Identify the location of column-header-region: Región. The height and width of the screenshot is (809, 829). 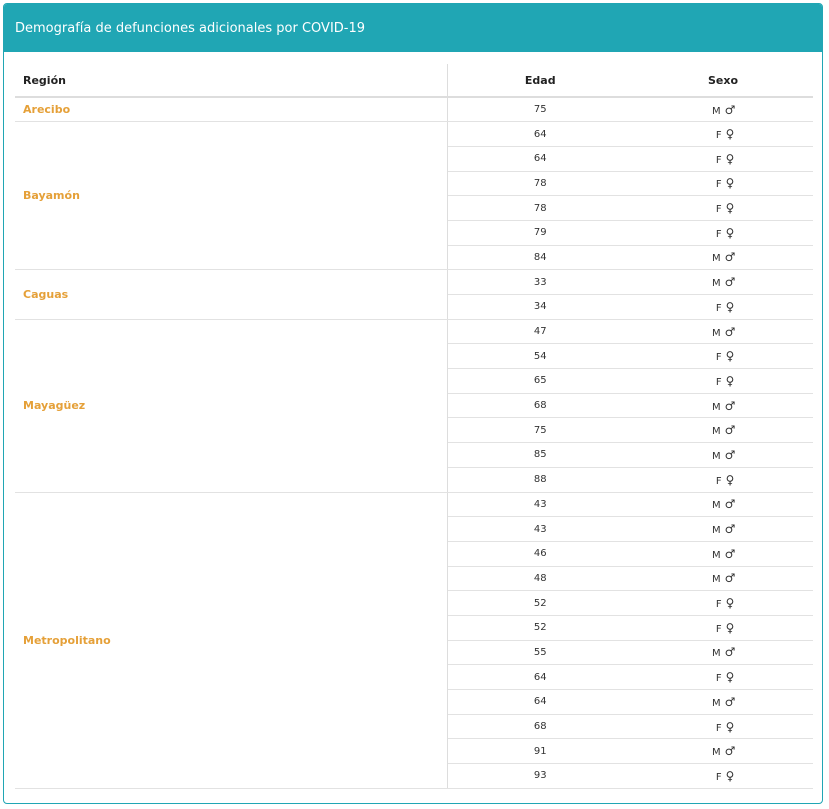
(231, 81).